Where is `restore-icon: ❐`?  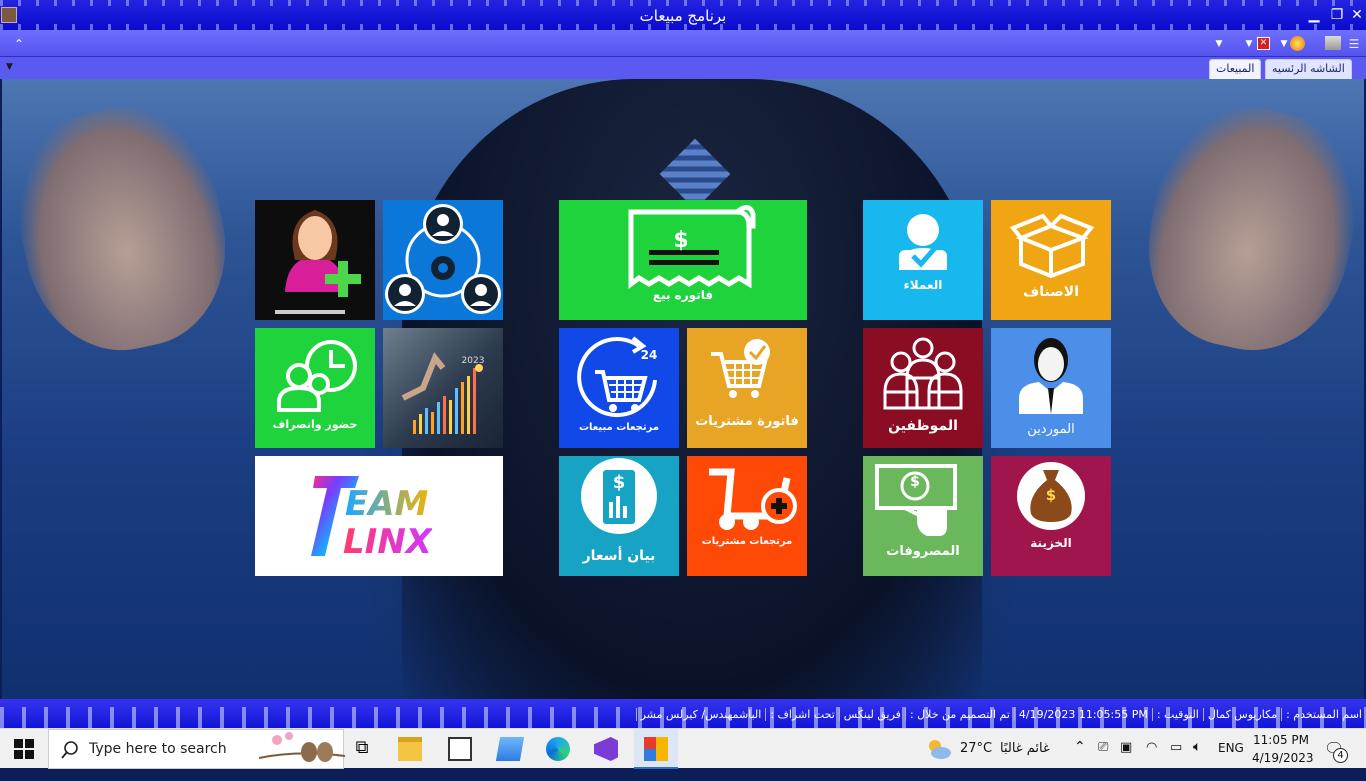 restore-icon: ❐ is located at coordinates (1337, 15).